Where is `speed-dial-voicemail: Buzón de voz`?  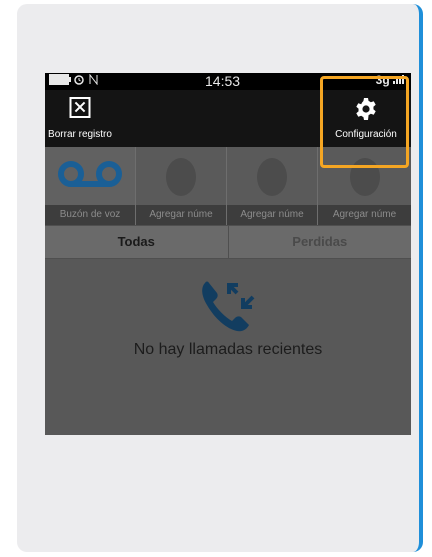 speed-dial-voicemail: Buzón de voz is located at coordinates (90, 186).